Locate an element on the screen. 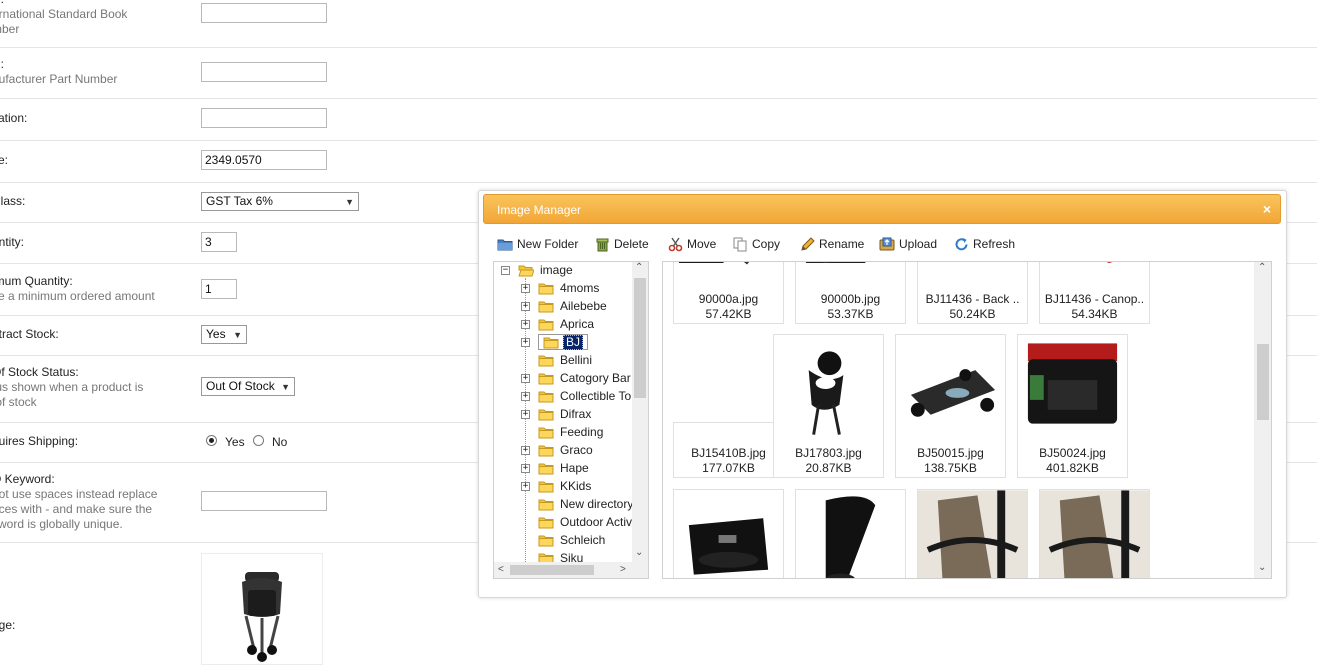  refresh-button: Refresh is located at coordinates (984, 244).